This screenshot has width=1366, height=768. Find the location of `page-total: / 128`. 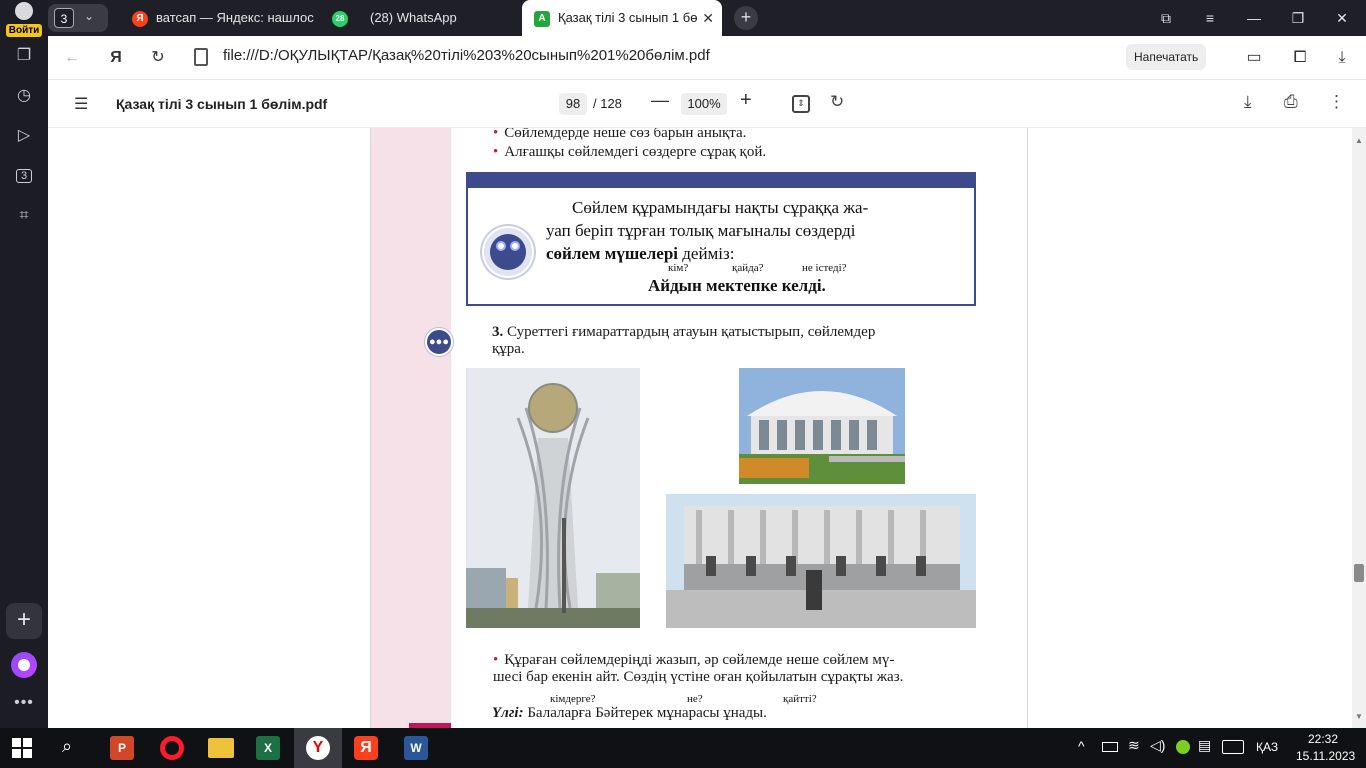

page-total: / 128 is located at coordinates (607, 103).